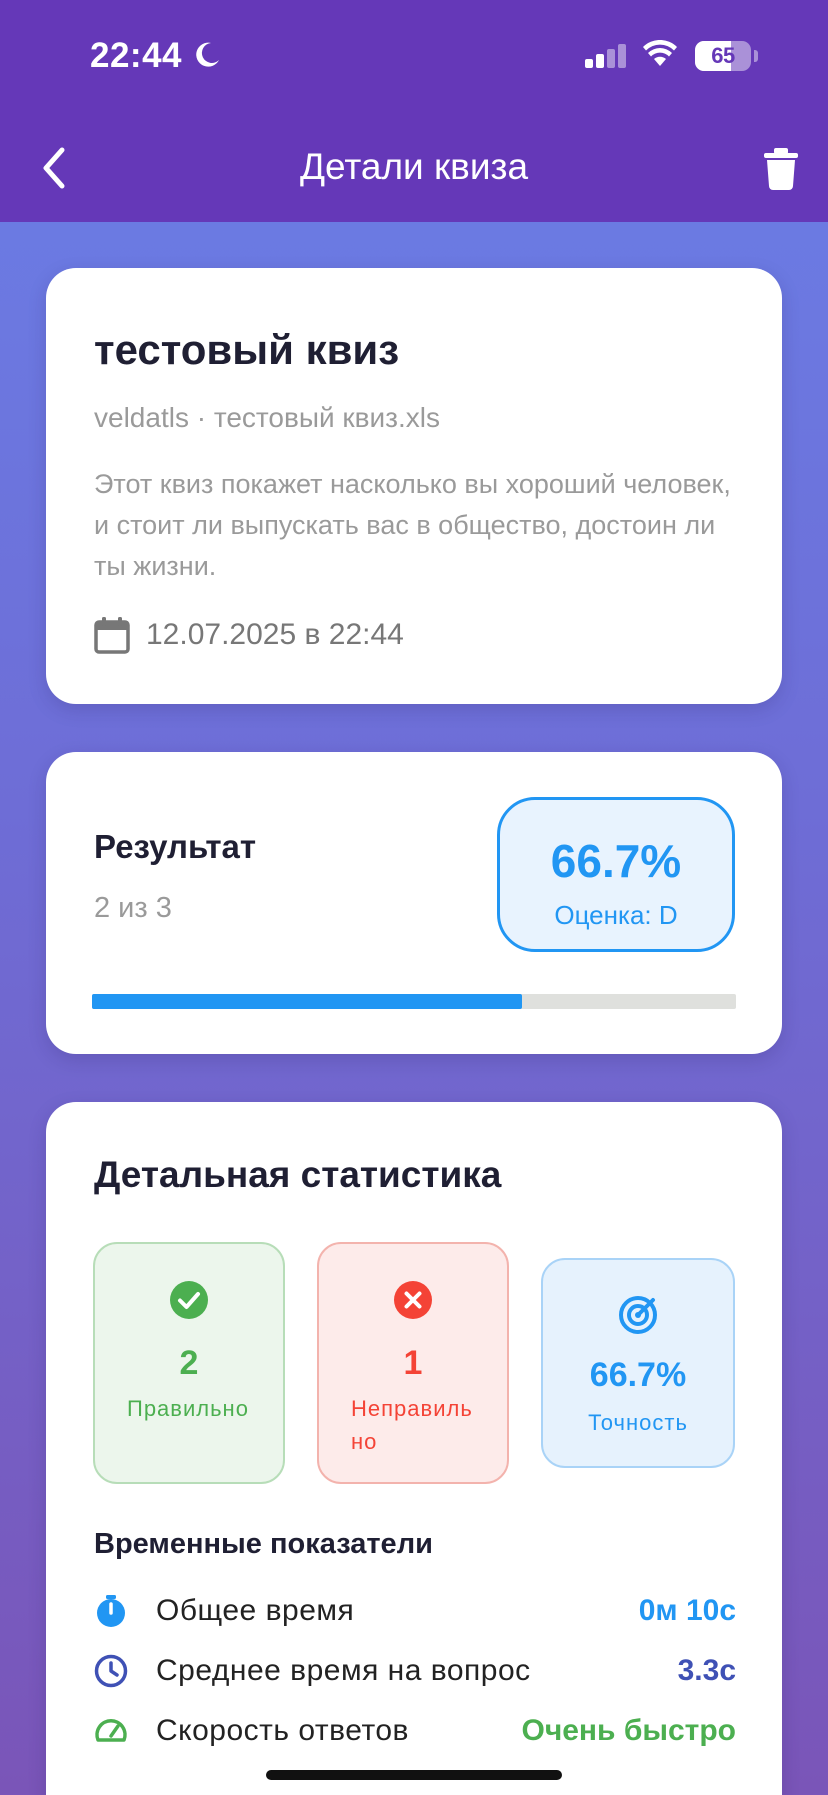 The image size is (828, 1795). Describe the element at coordinates (781, 168) in the screenshot. I see `delete-button` at that location.